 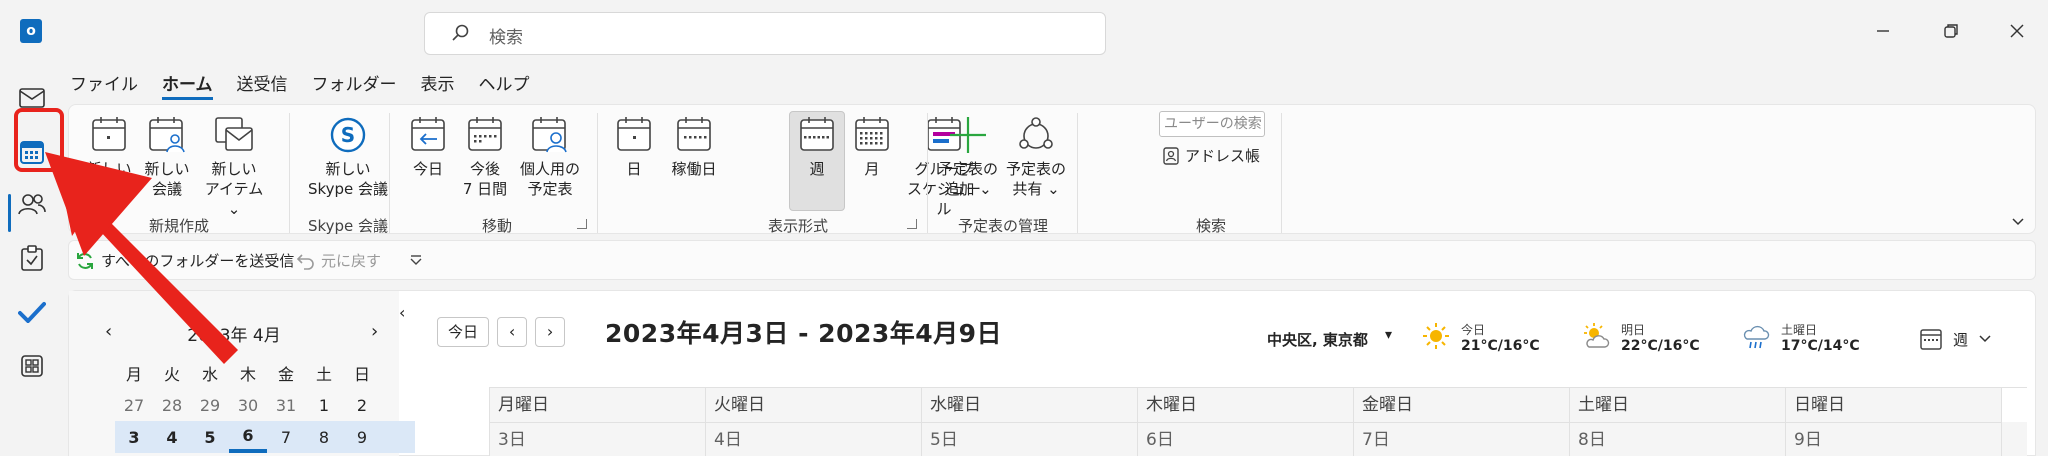 What do you see at coordinates (374, 331) in the screenshot?
I see `mini-next-month-icon: ›` at bounding box center [374, 331].